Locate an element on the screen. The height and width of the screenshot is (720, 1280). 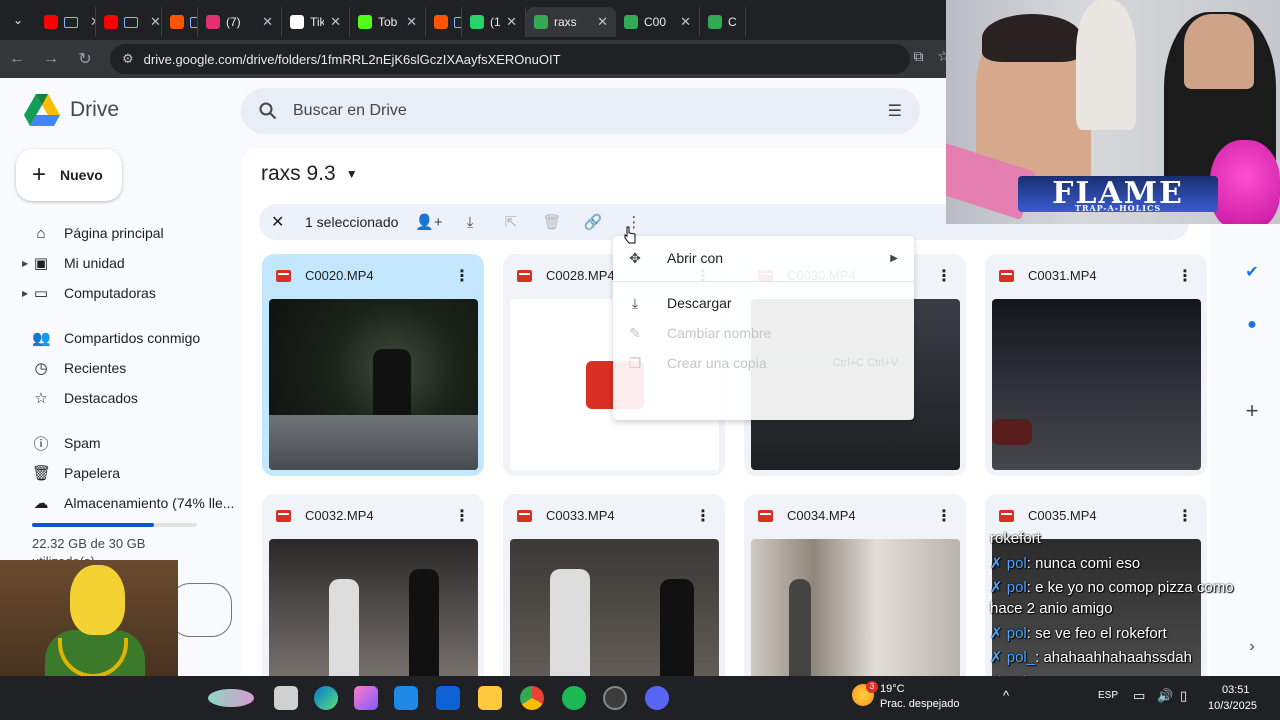
menu-item-download: ⤓ Descargar is located at coordinates (763, 303).